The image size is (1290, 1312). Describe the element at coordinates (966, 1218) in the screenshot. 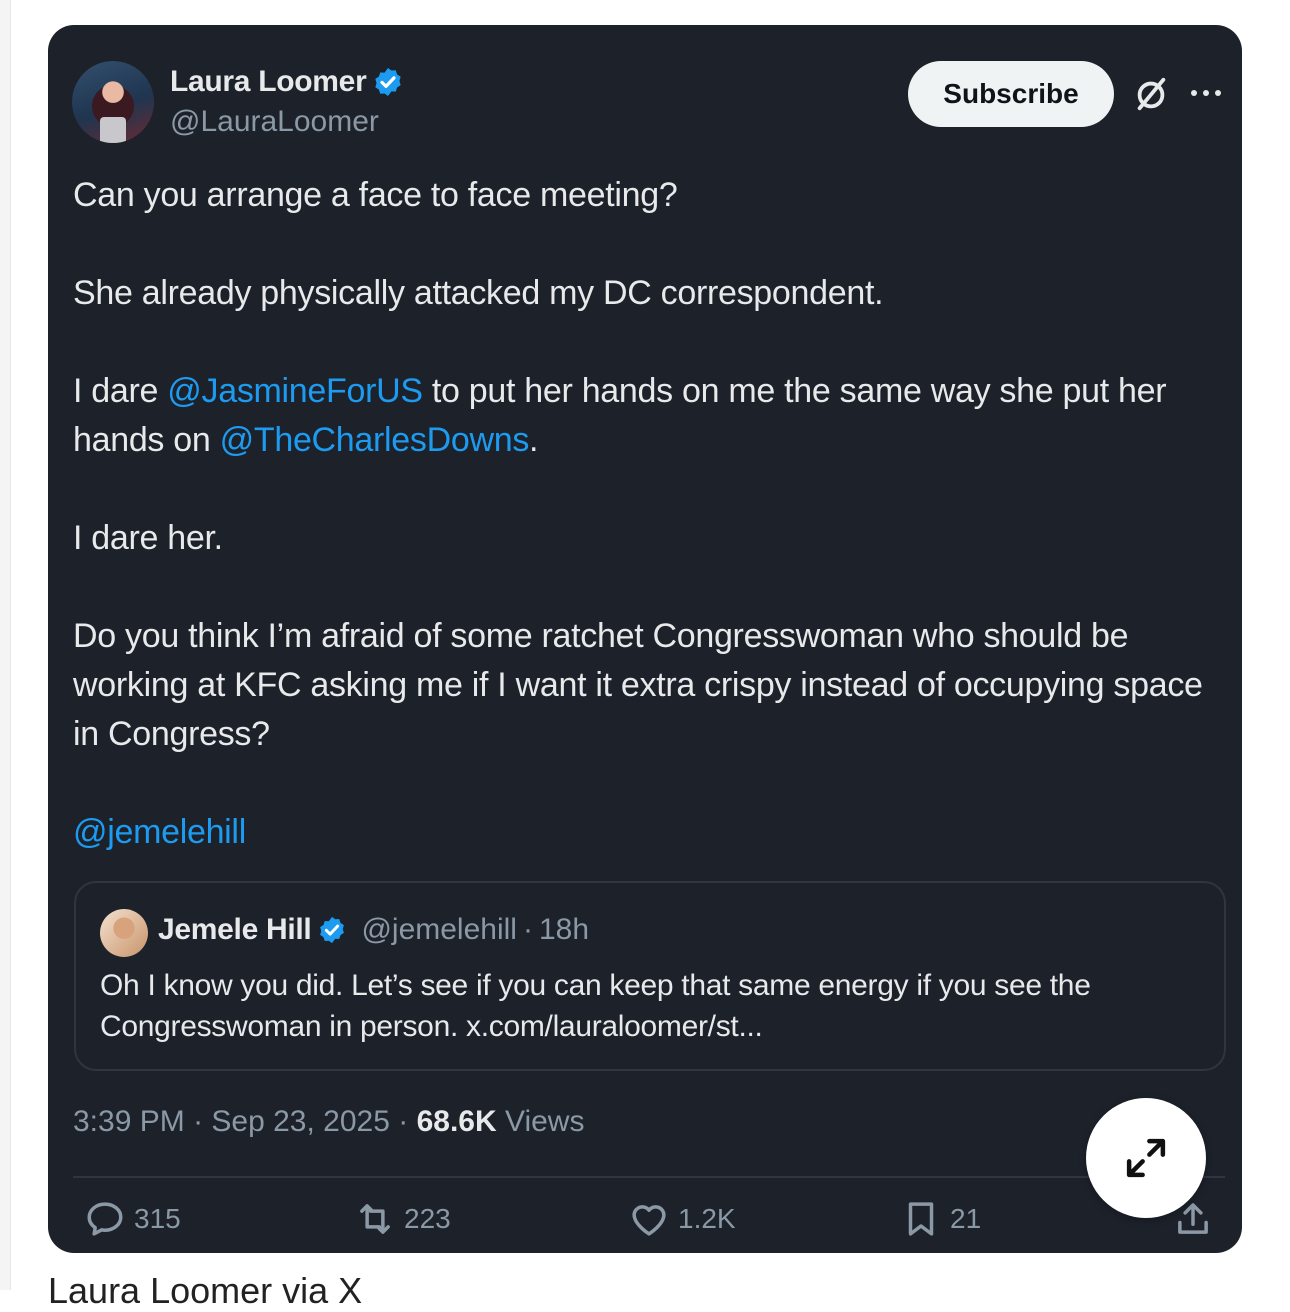

I see `bookmark-count: 21` at that location.